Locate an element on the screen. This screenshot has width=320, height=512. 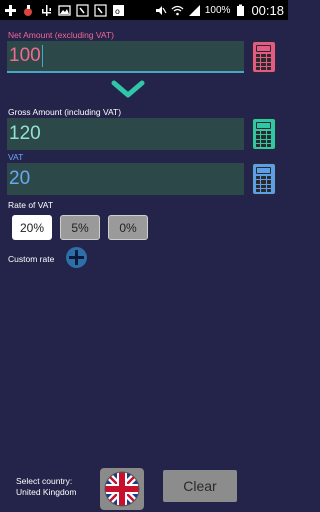
gross-calculator-button is located at coordinates (264, 134).